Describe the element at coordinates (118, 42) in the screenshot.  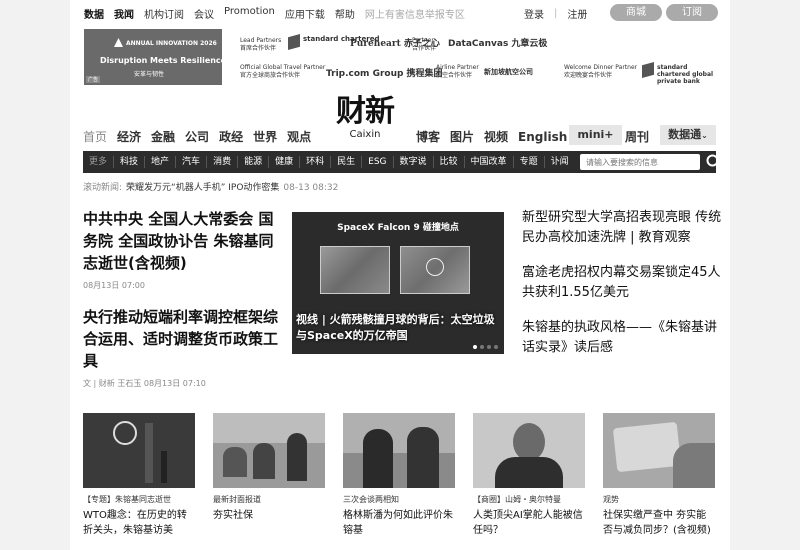
I see `innovation-logo-icon` at that location.